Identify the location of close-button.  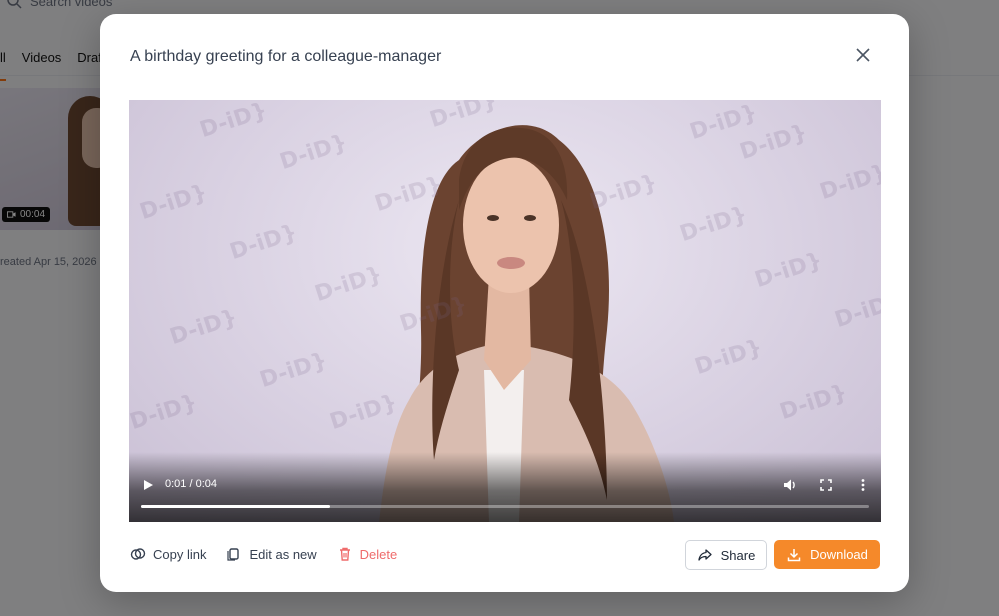
(863, 55).